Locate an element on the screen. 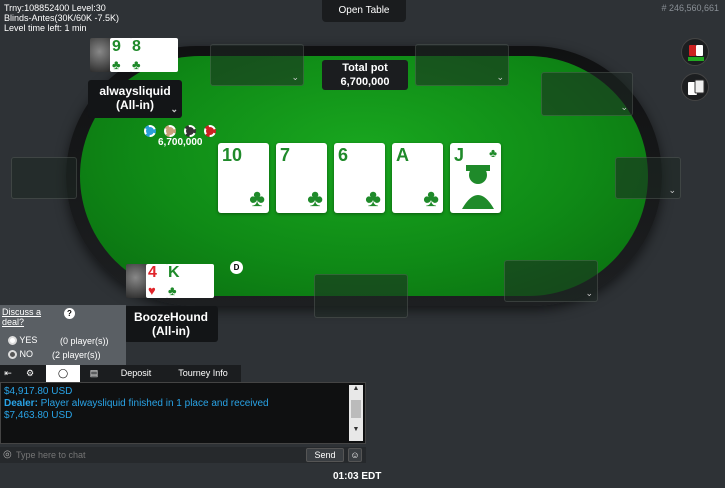  stats-button is located at coordinates (695, 52).